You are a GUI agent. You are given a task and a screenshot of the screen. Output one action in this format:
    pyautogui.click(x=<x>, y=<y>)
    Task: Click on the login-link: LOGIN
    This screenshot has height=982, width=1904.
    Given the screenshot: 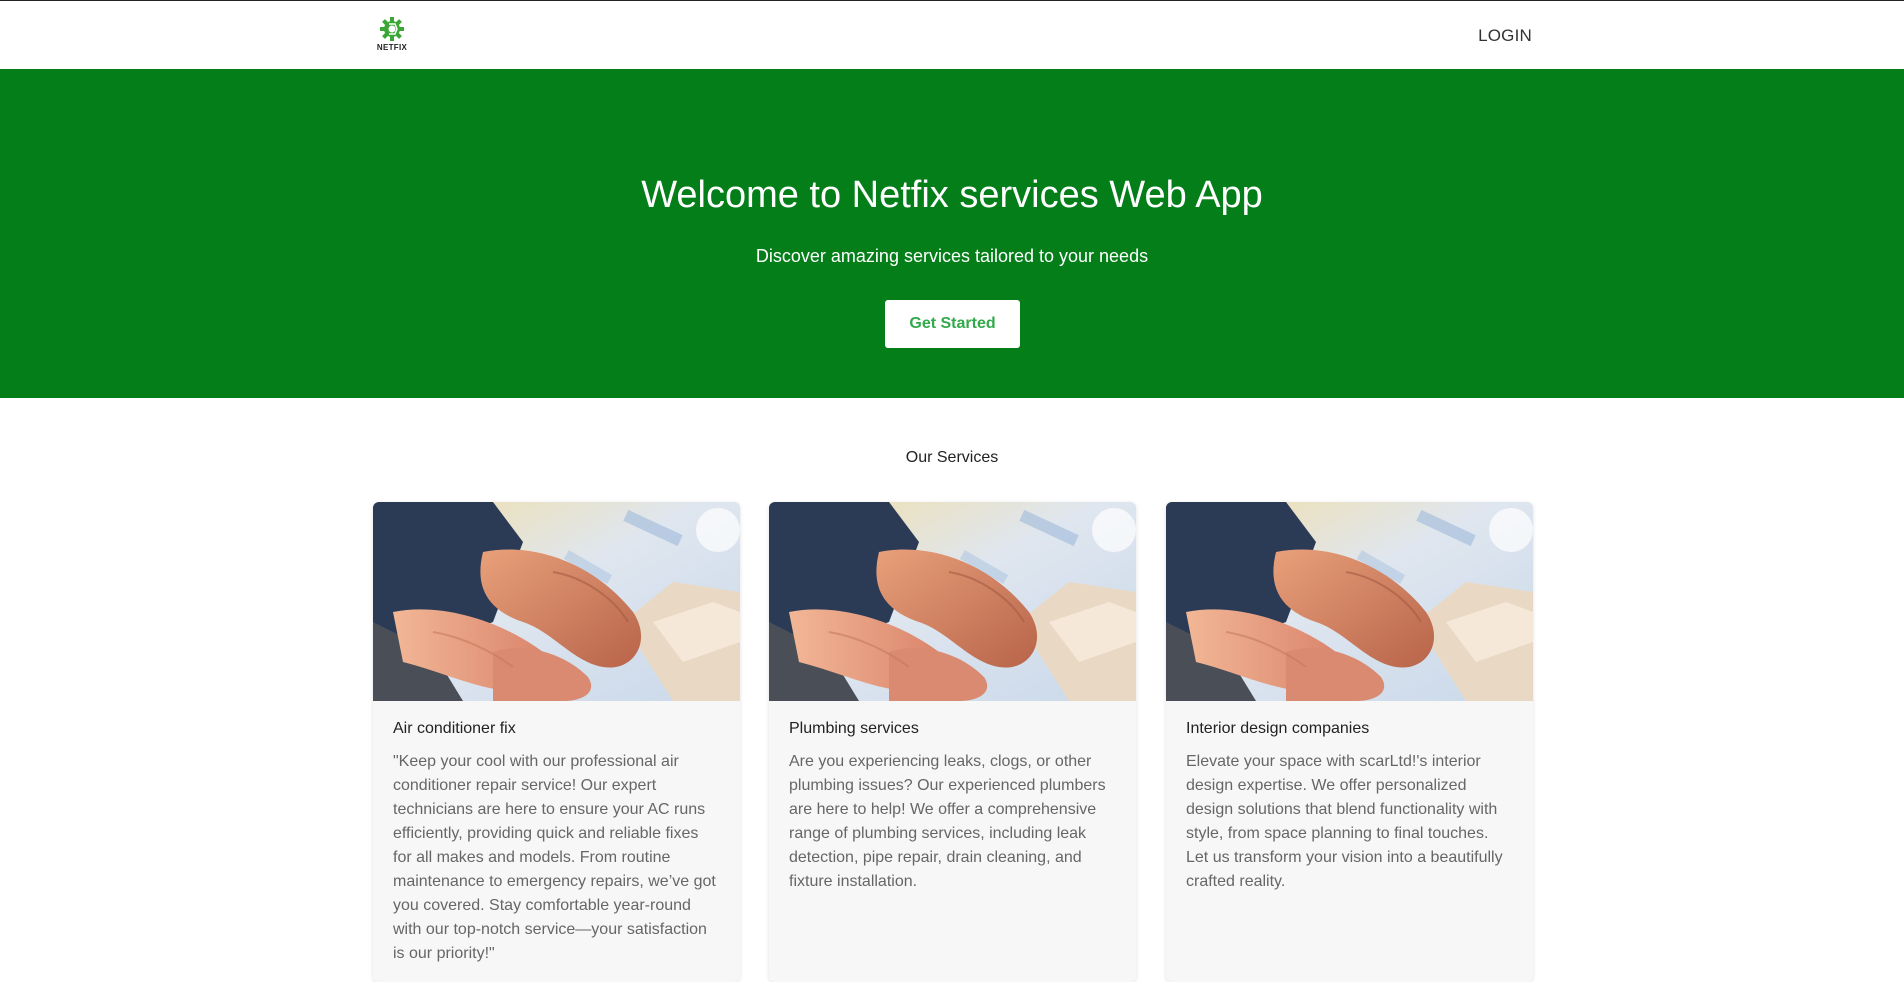 What is the action you would take?
    pyautogui.click(x=1505, y=36)
    